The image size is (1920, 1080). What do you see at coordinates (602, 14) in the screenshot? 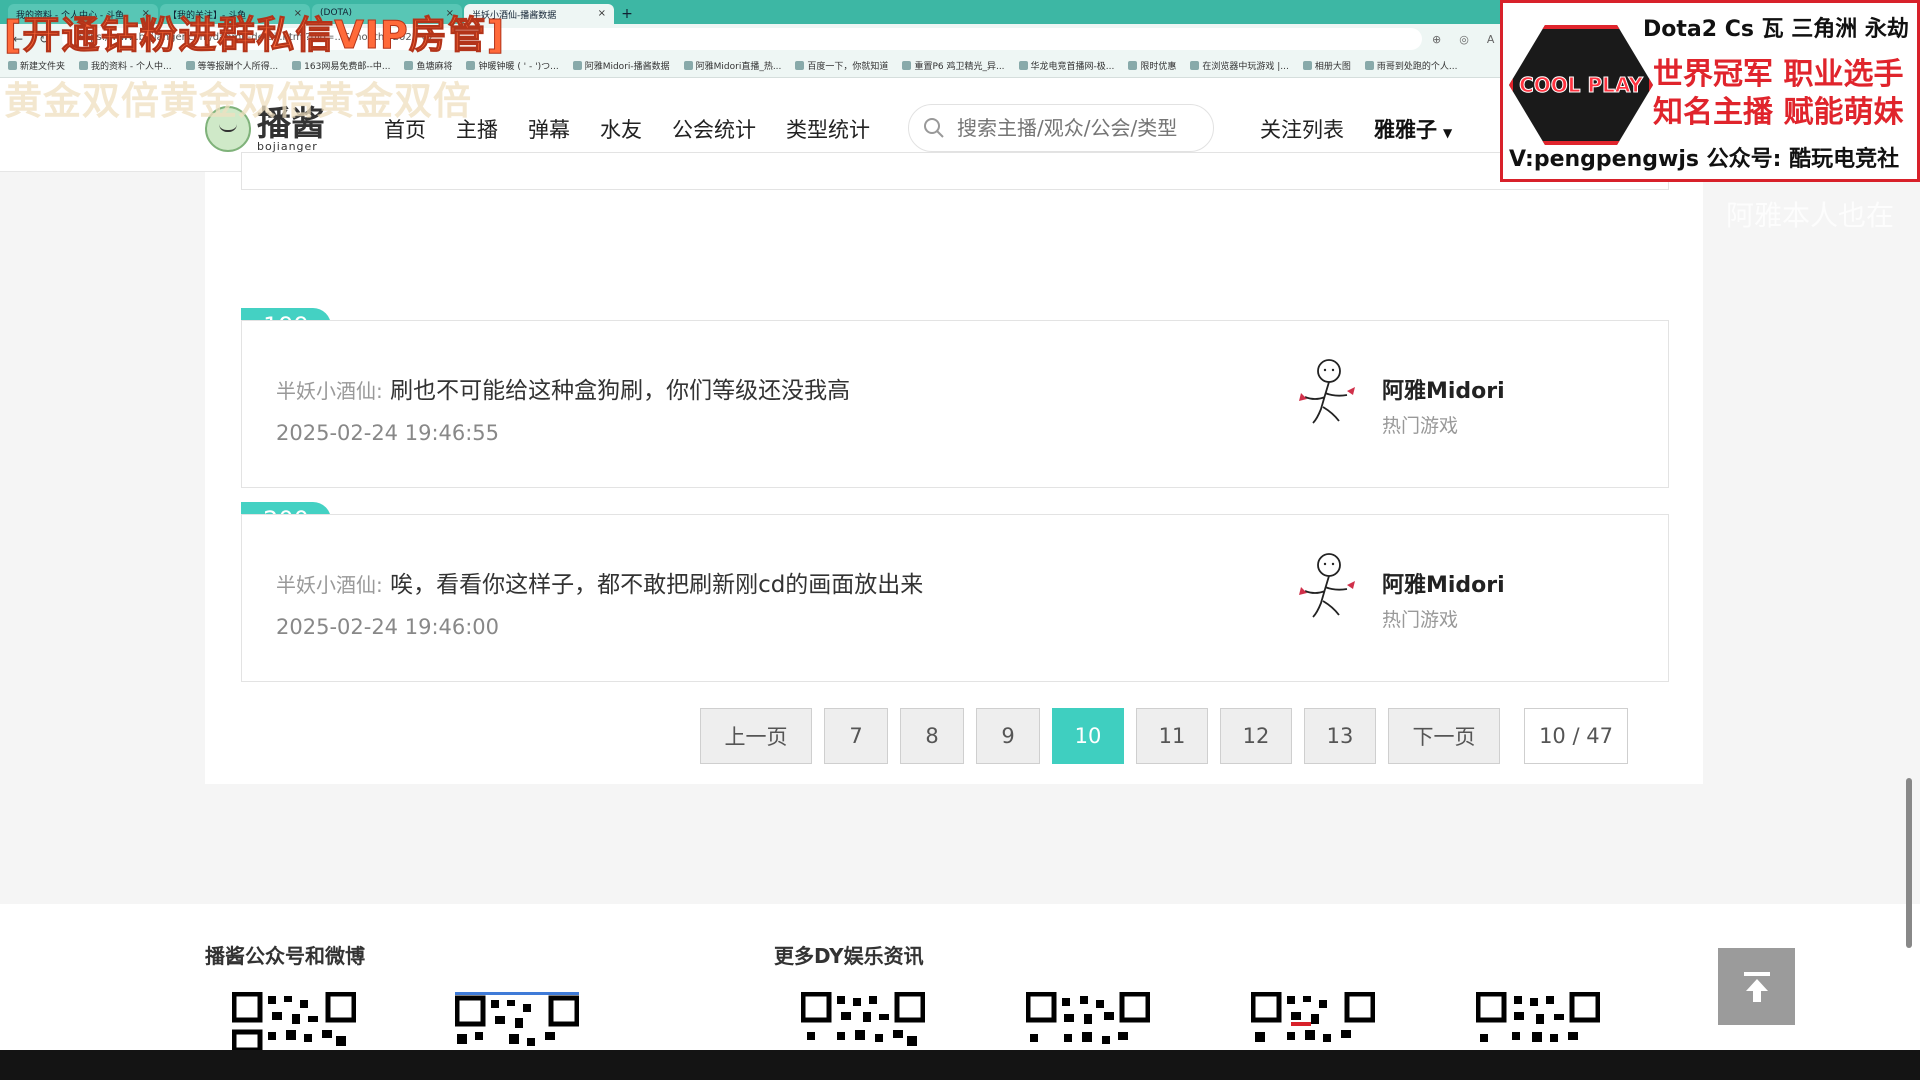
I see `close-icon: ×` at bounding box center [602, 14].